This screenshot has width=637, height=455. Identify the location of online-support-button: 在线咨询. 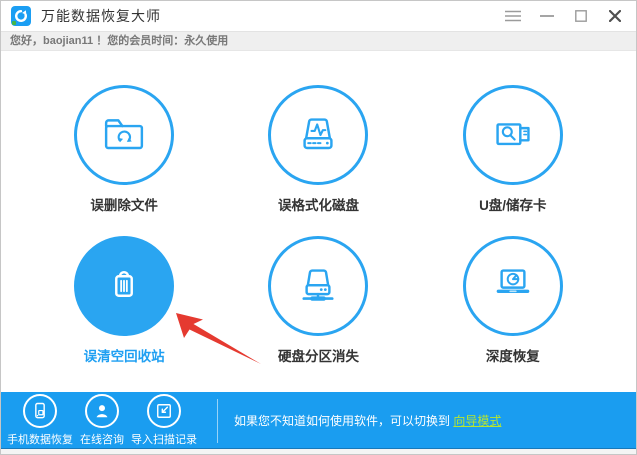
(102, 420).